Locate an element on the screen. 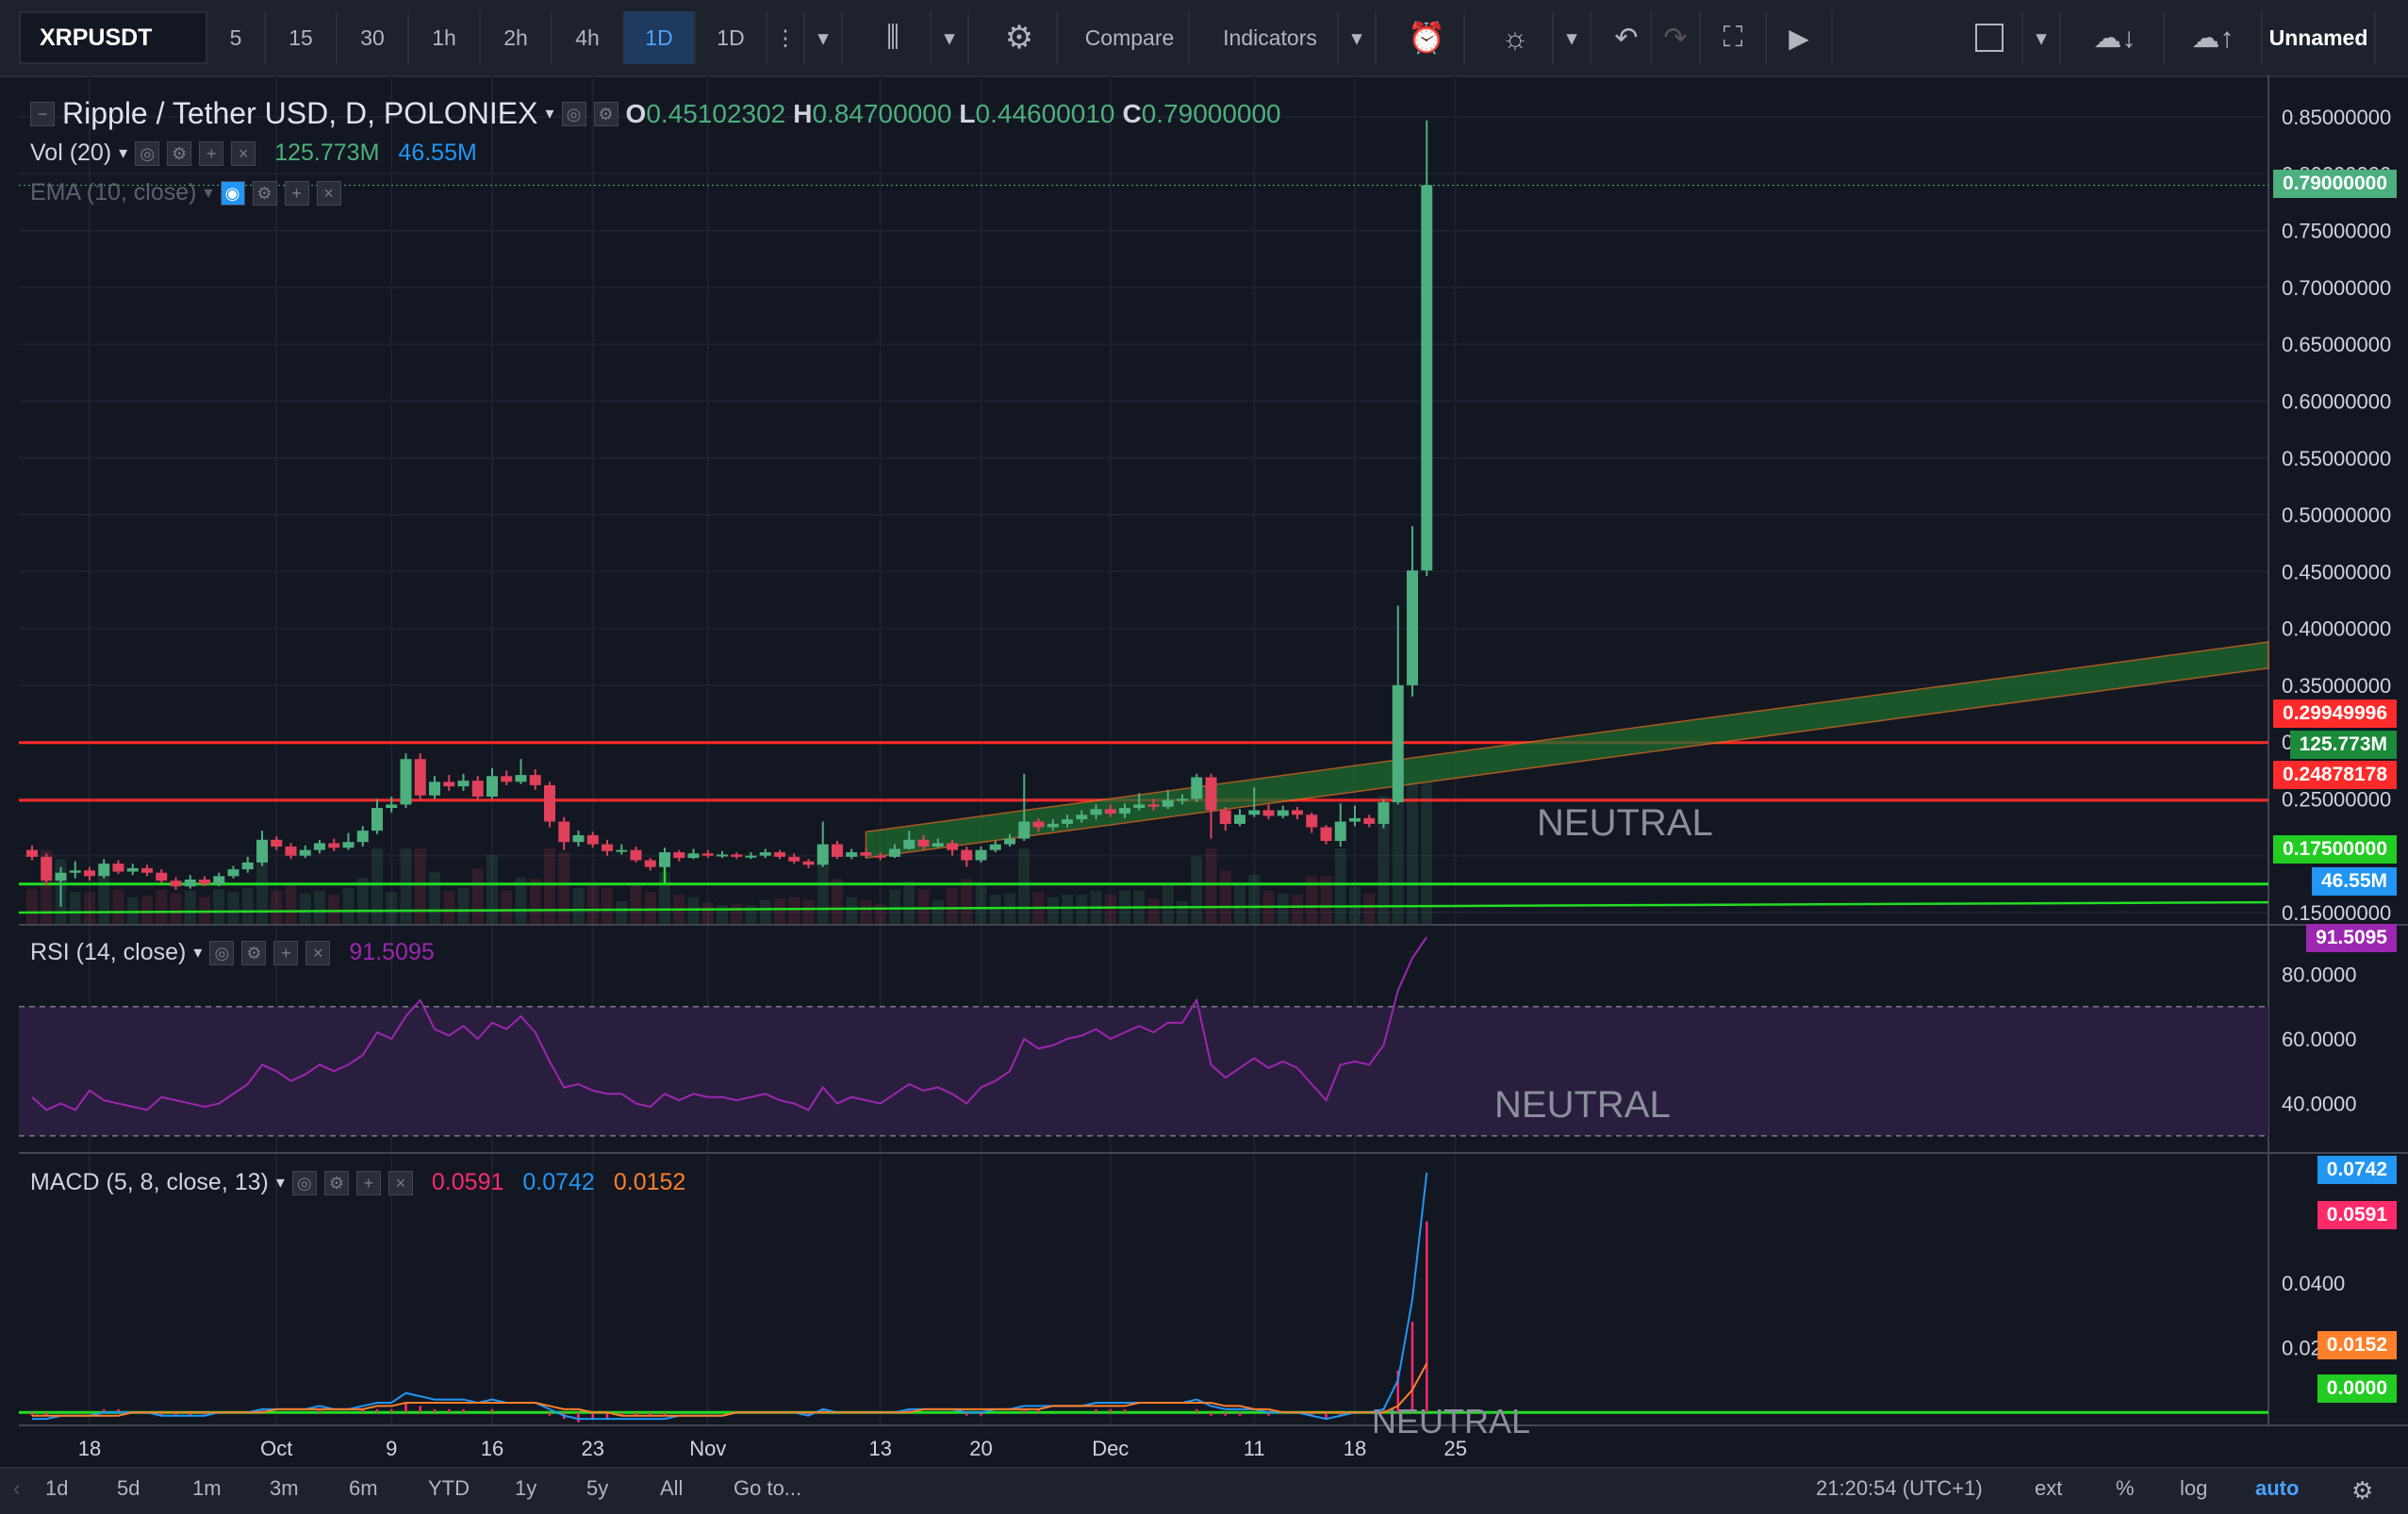  interval-1d-active: 1D is located at coordinates (660, 37).